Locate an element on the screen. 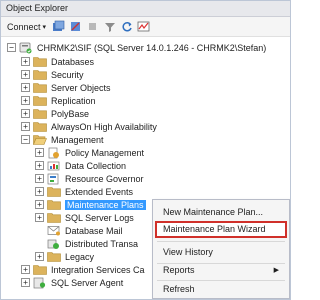 Image resolution: width=320 pixels, height=300 pixels. tree-node-management: − Management is located at coordinates (62, 139).